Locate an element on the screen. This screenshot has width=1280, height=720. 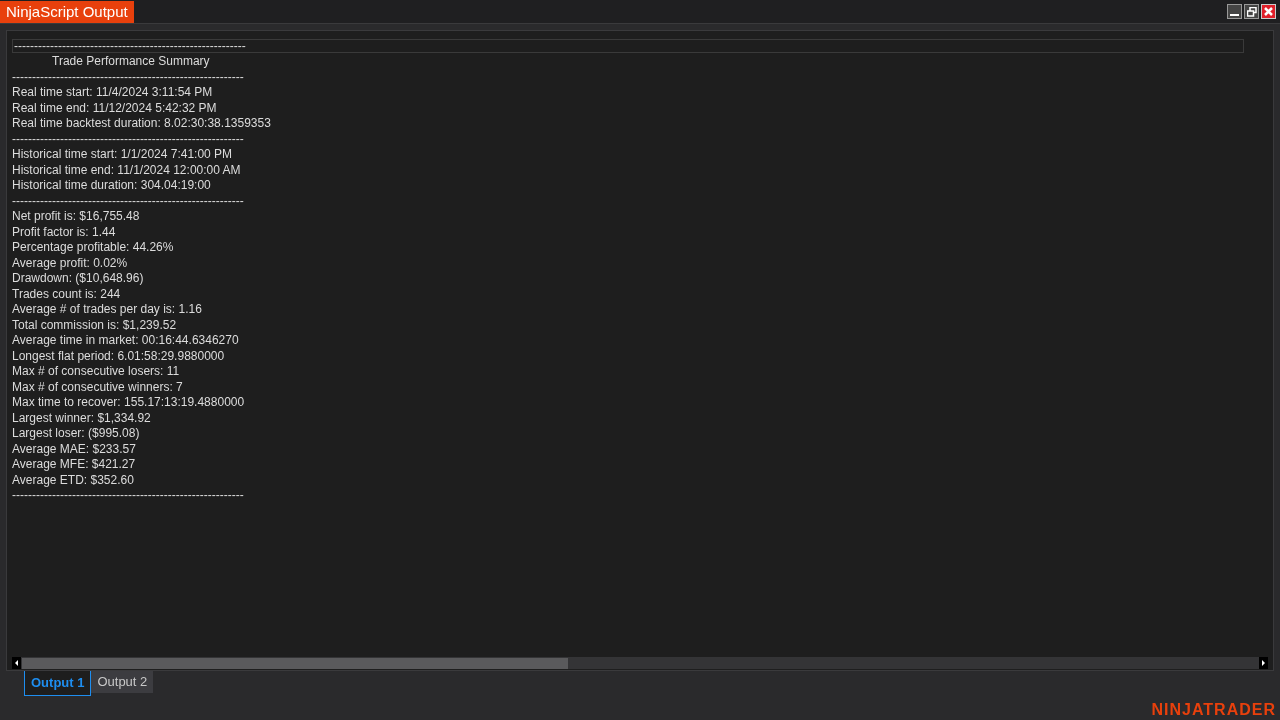
scrollbar-thumb is located at coordinates (295, 663).